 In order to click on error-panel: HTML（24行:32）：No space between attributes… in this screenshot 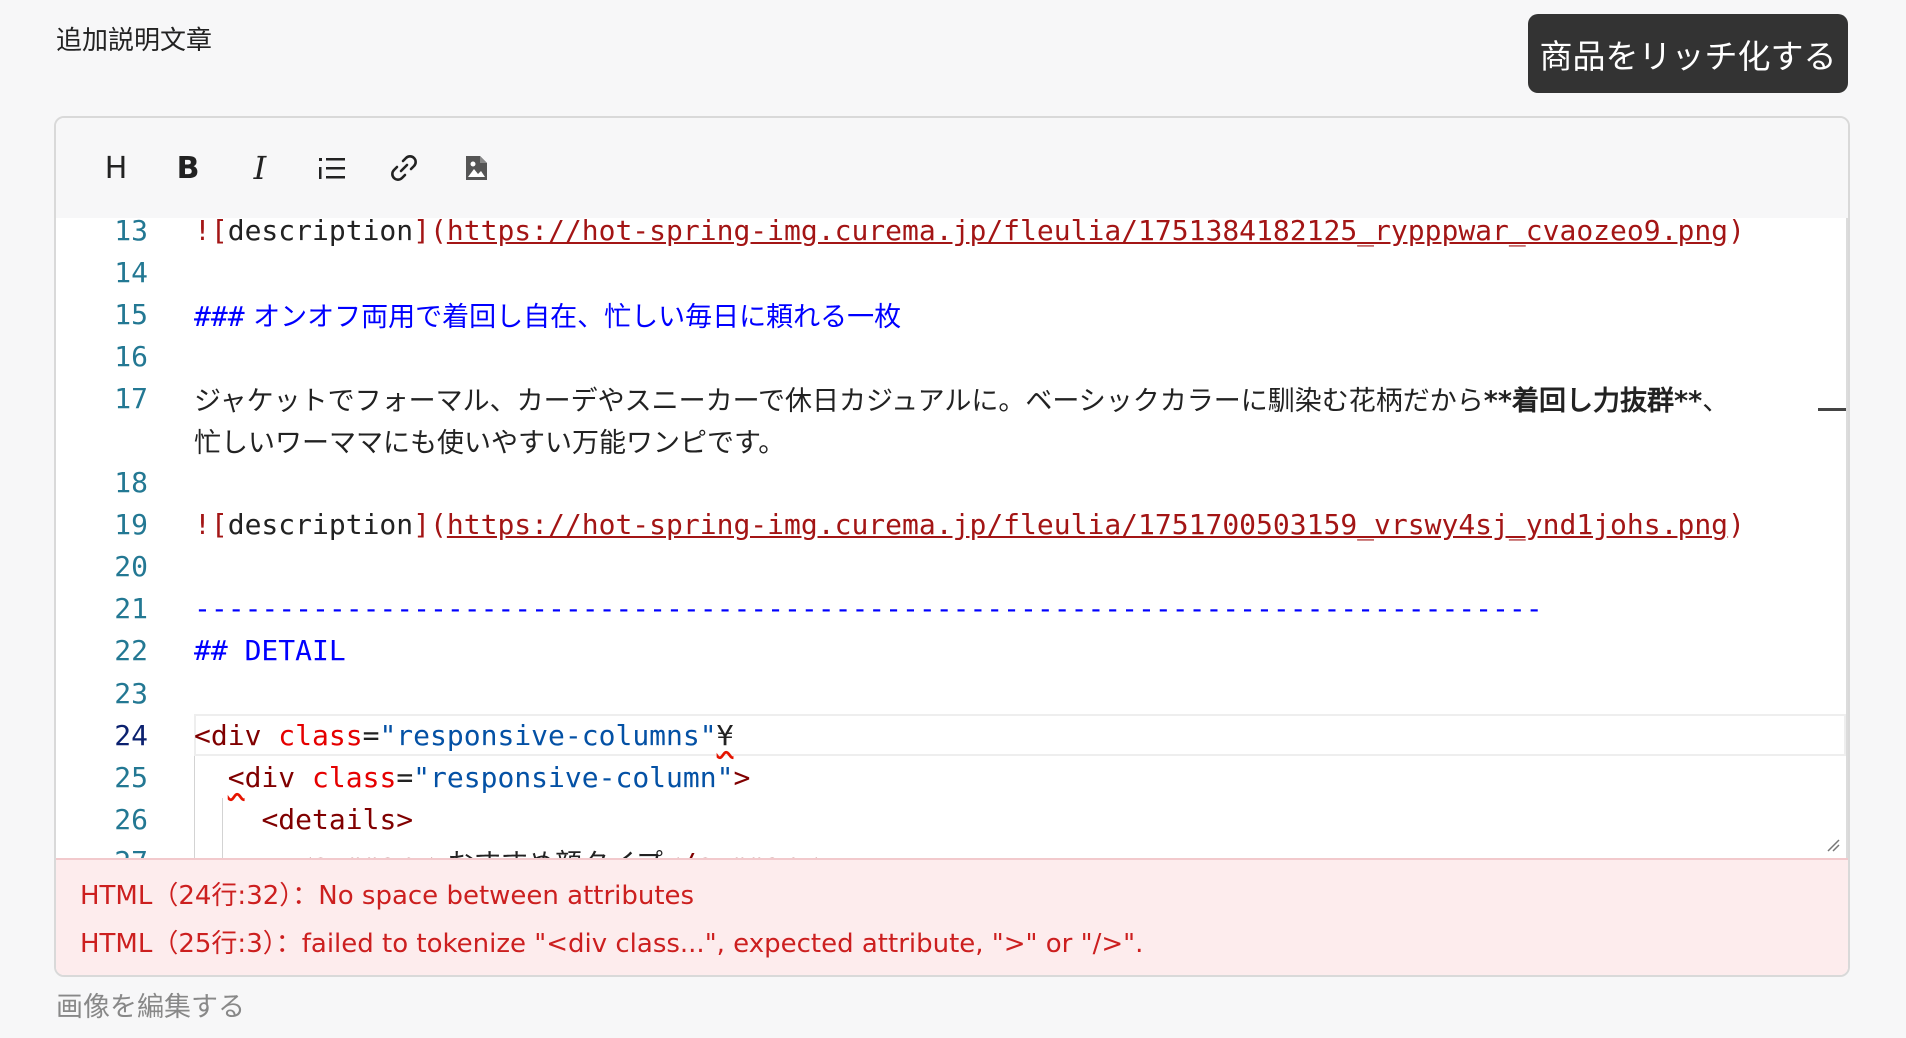, I will do `click(952, 916)`.